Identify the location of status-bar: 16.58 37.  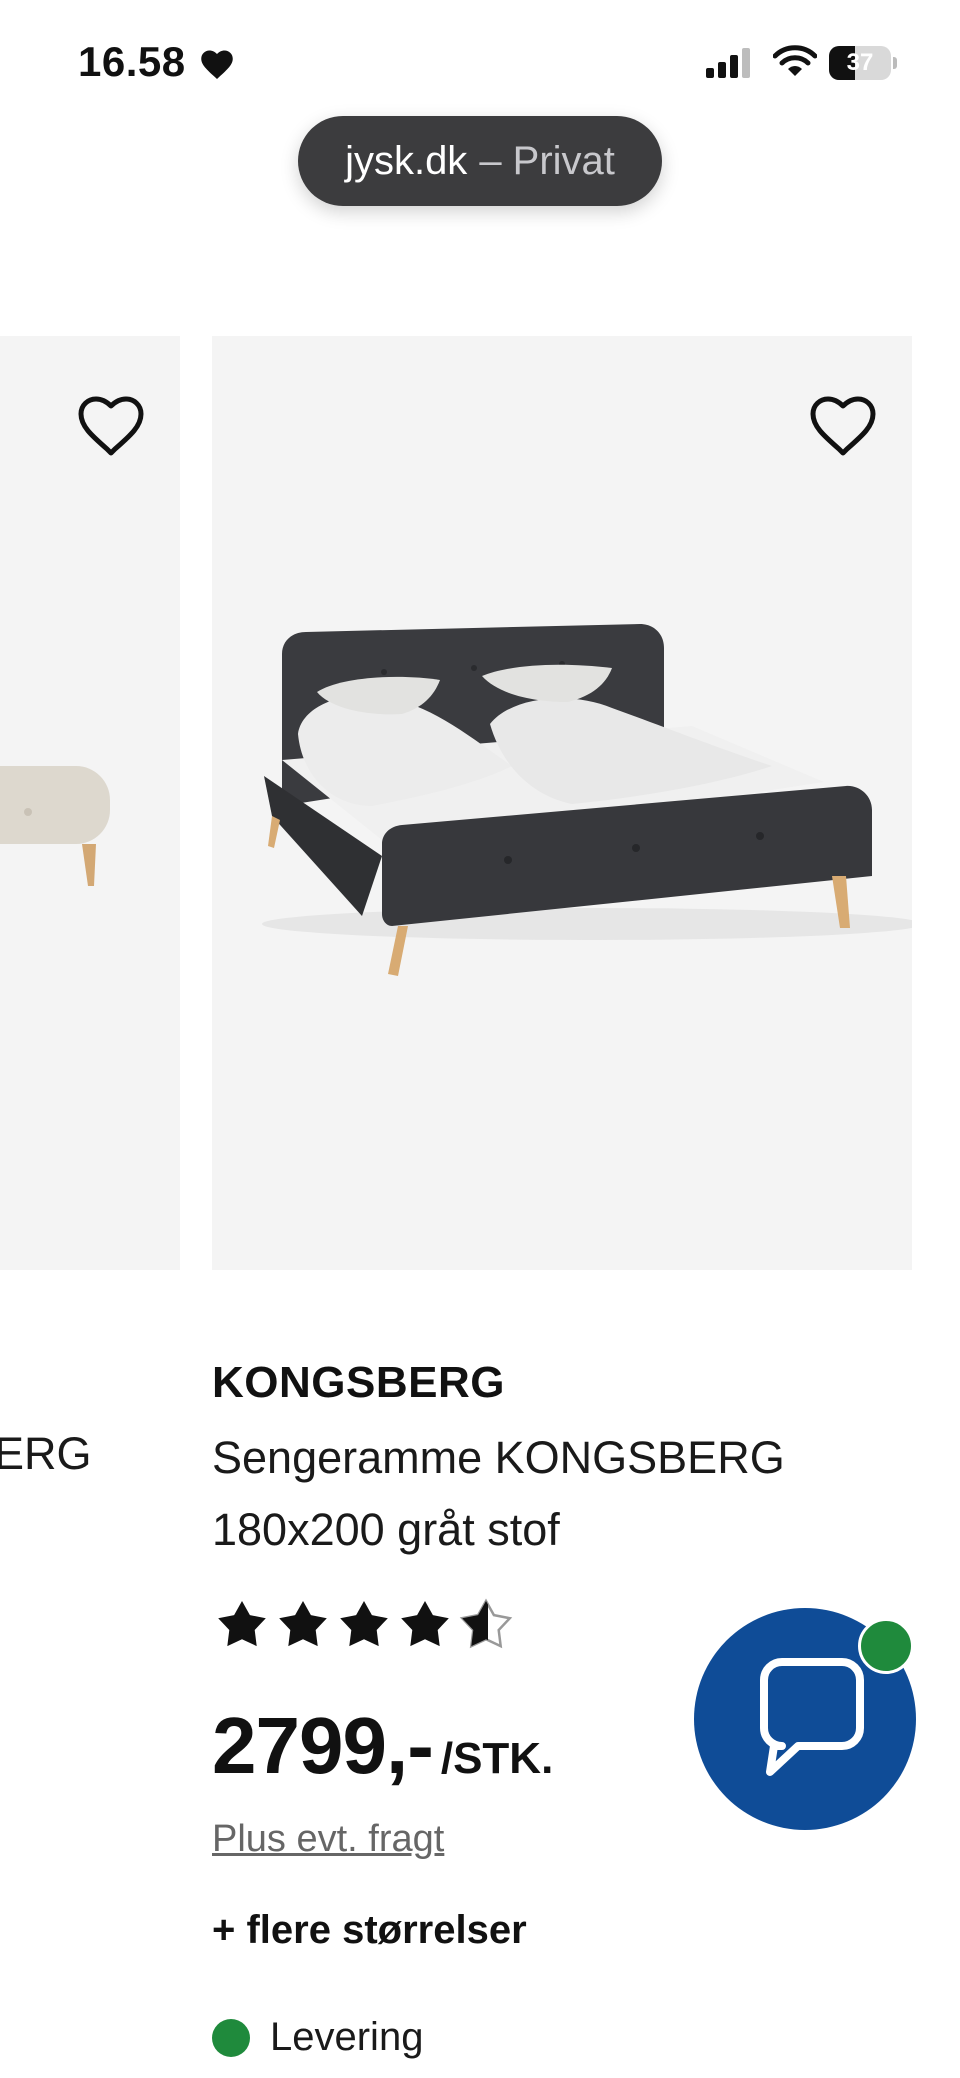
(480, 60).